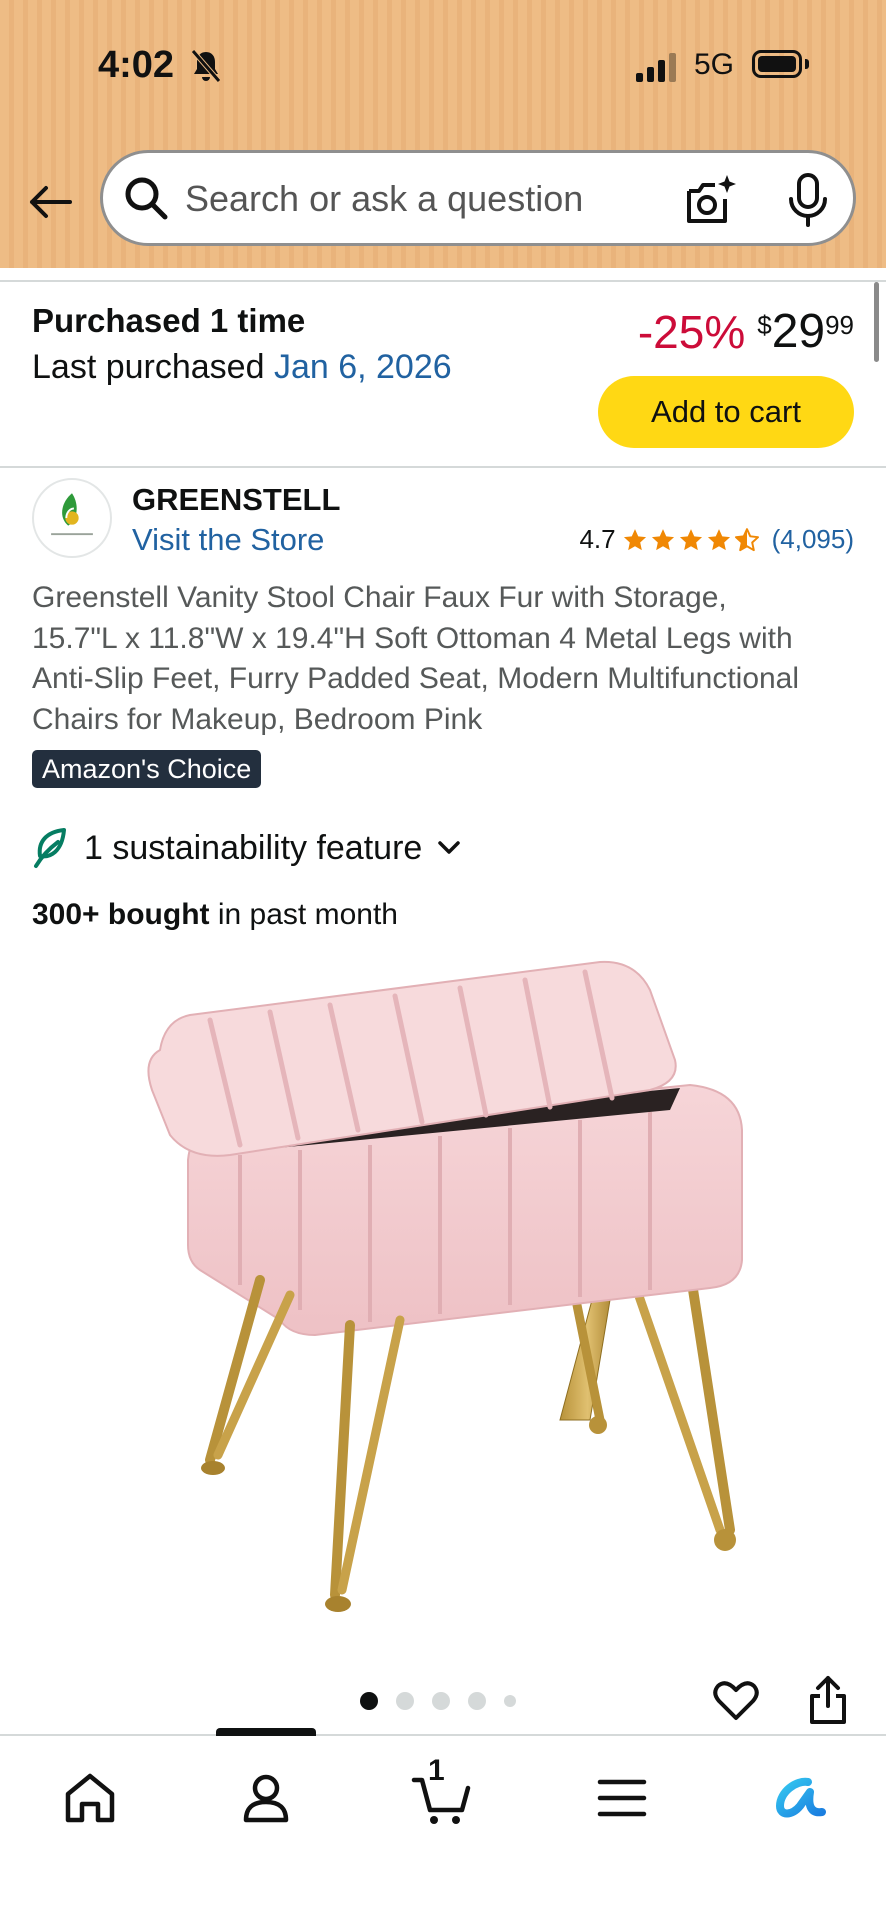  Describe the element at coordinates (691, 332) in the screenshot. I see `discount-percent: -25%` at that location.